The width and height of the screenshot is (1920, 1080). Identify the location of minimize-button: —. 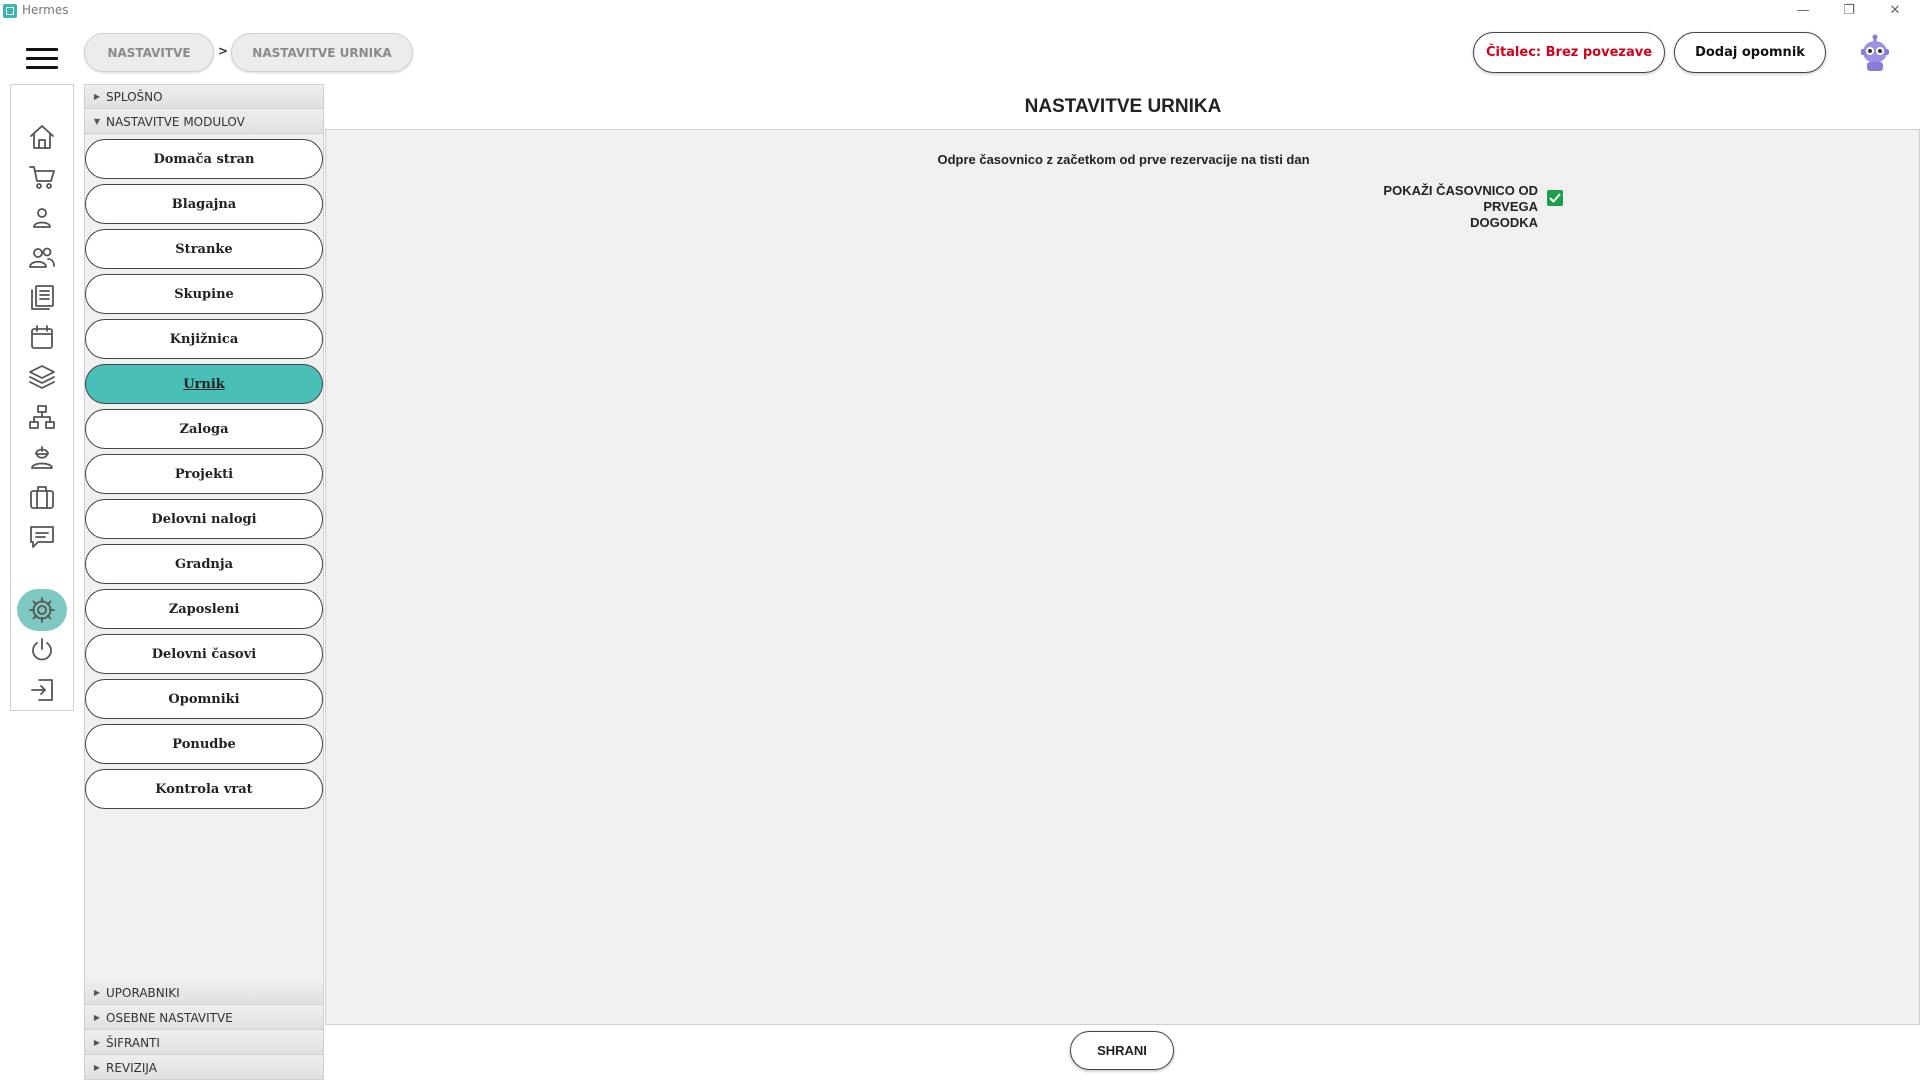
(1803, 11).